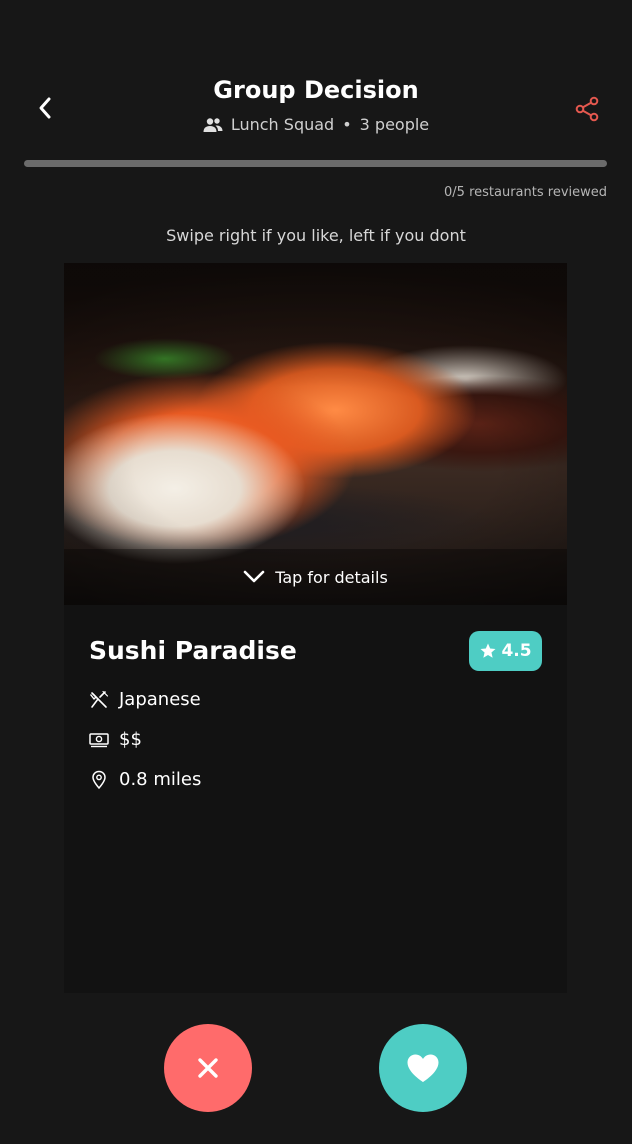 This screenshot has width=632, height=1144. I want to click on progress-label: 0/5 restaurants reviewed, so click(525, 192).